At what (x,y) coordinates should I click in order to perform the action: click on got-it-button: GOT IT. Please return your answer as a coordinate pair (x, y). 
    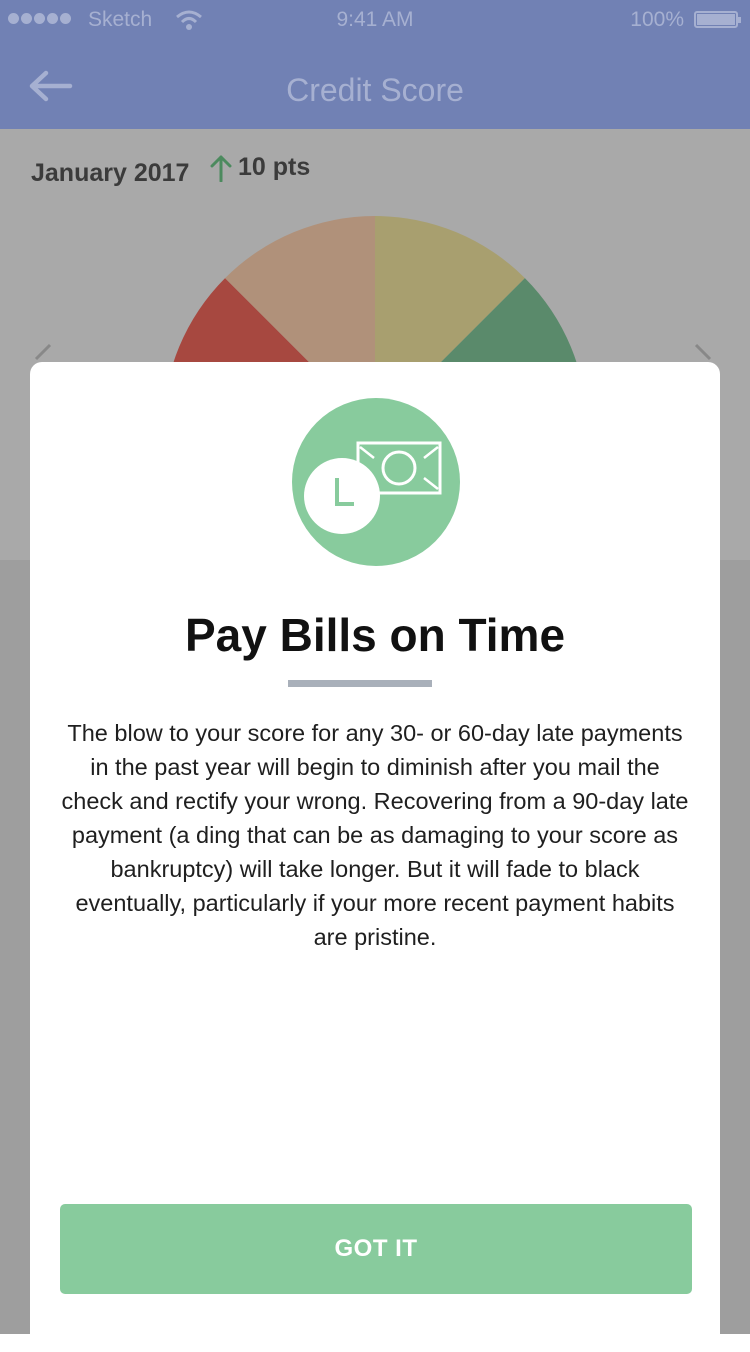
    Looking at the image, I should click on (376, 1249).